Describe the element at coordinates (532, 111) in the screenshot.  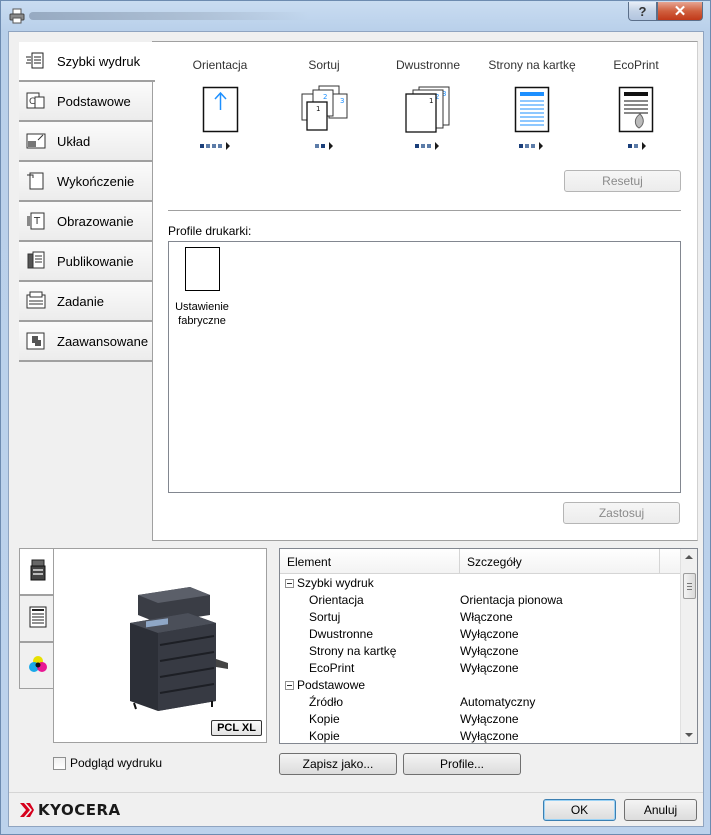
I see `pages-per-sheet-icon` at that location.